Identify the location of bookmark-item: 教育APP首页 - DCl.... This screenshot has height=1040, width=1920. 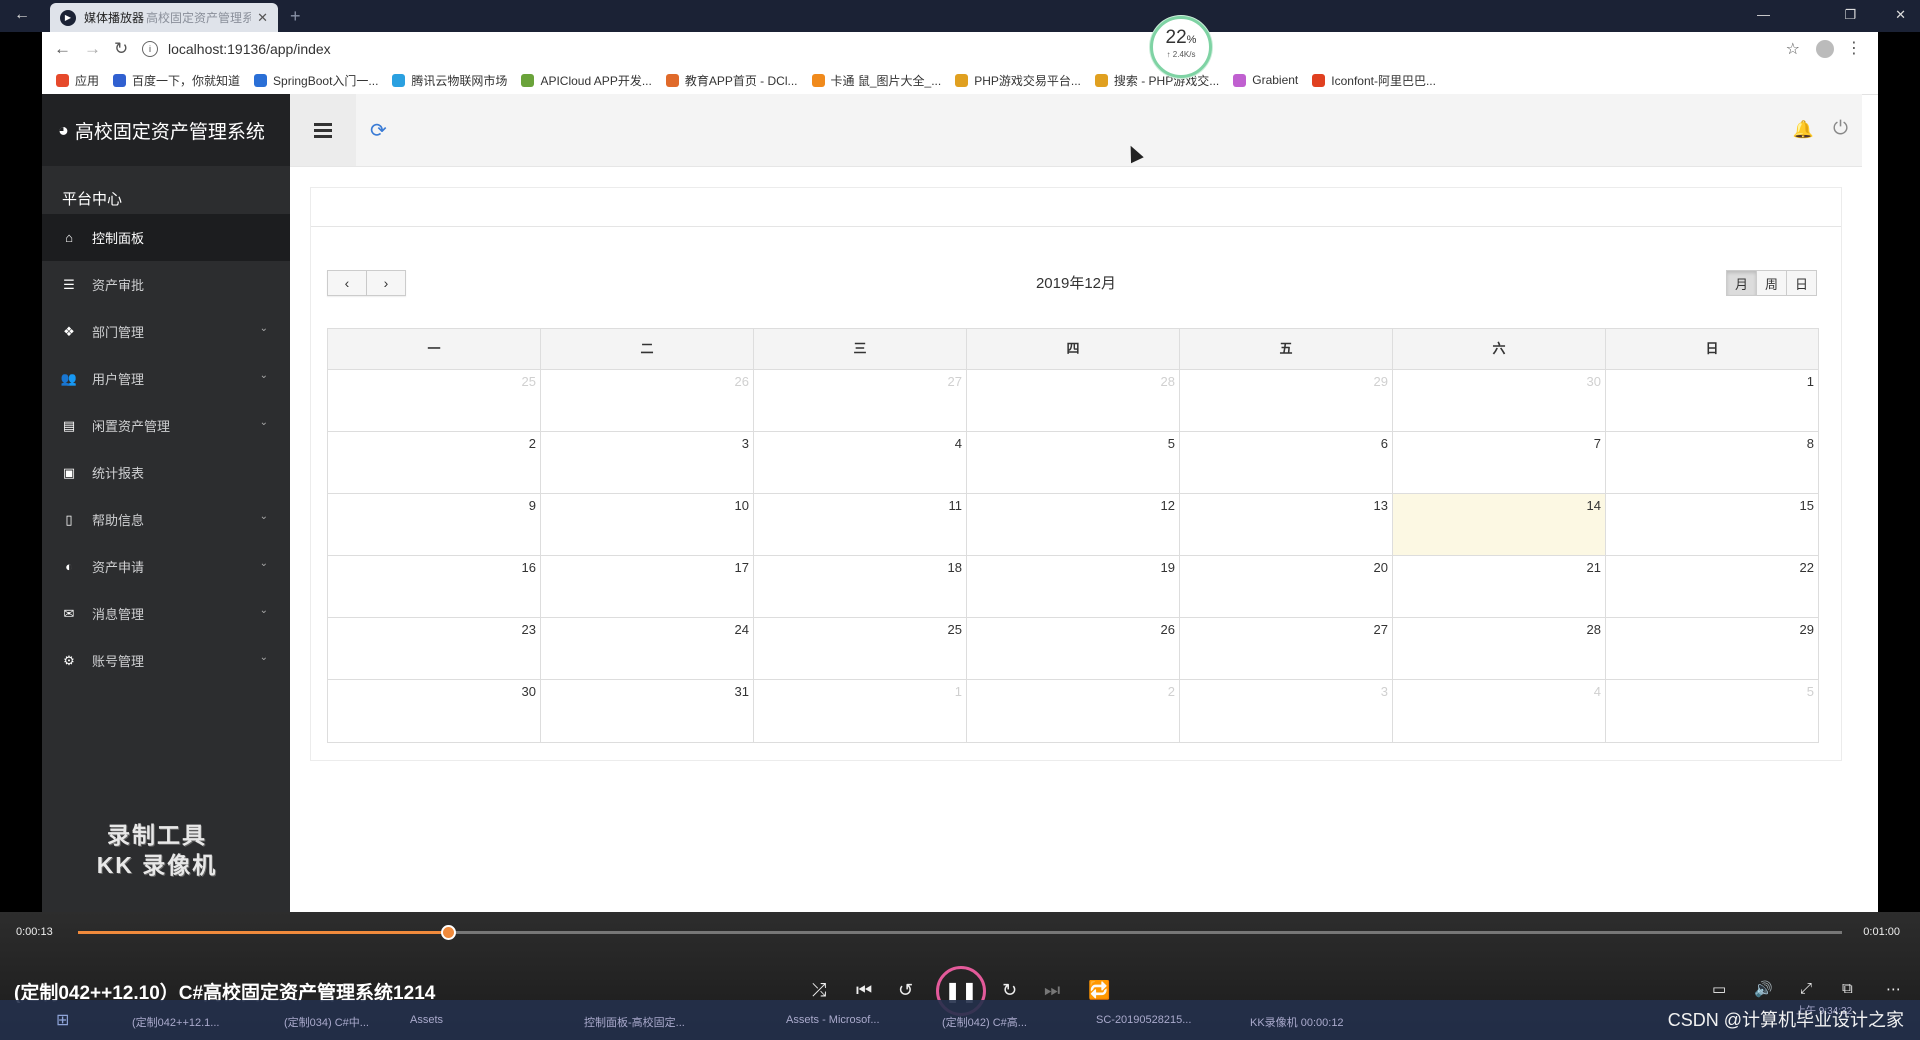
(731, 80).